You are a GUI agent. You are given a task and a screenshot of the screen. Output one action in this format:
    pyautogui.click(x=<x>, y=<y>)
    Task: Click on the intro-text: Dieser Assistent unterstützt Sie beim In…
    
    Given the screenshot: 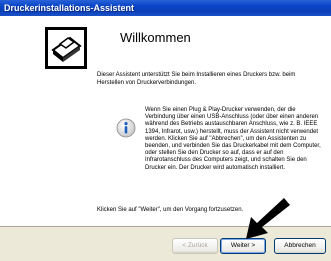 What is the action you would take?
    pyautogui.click(x=196, y=79)
    